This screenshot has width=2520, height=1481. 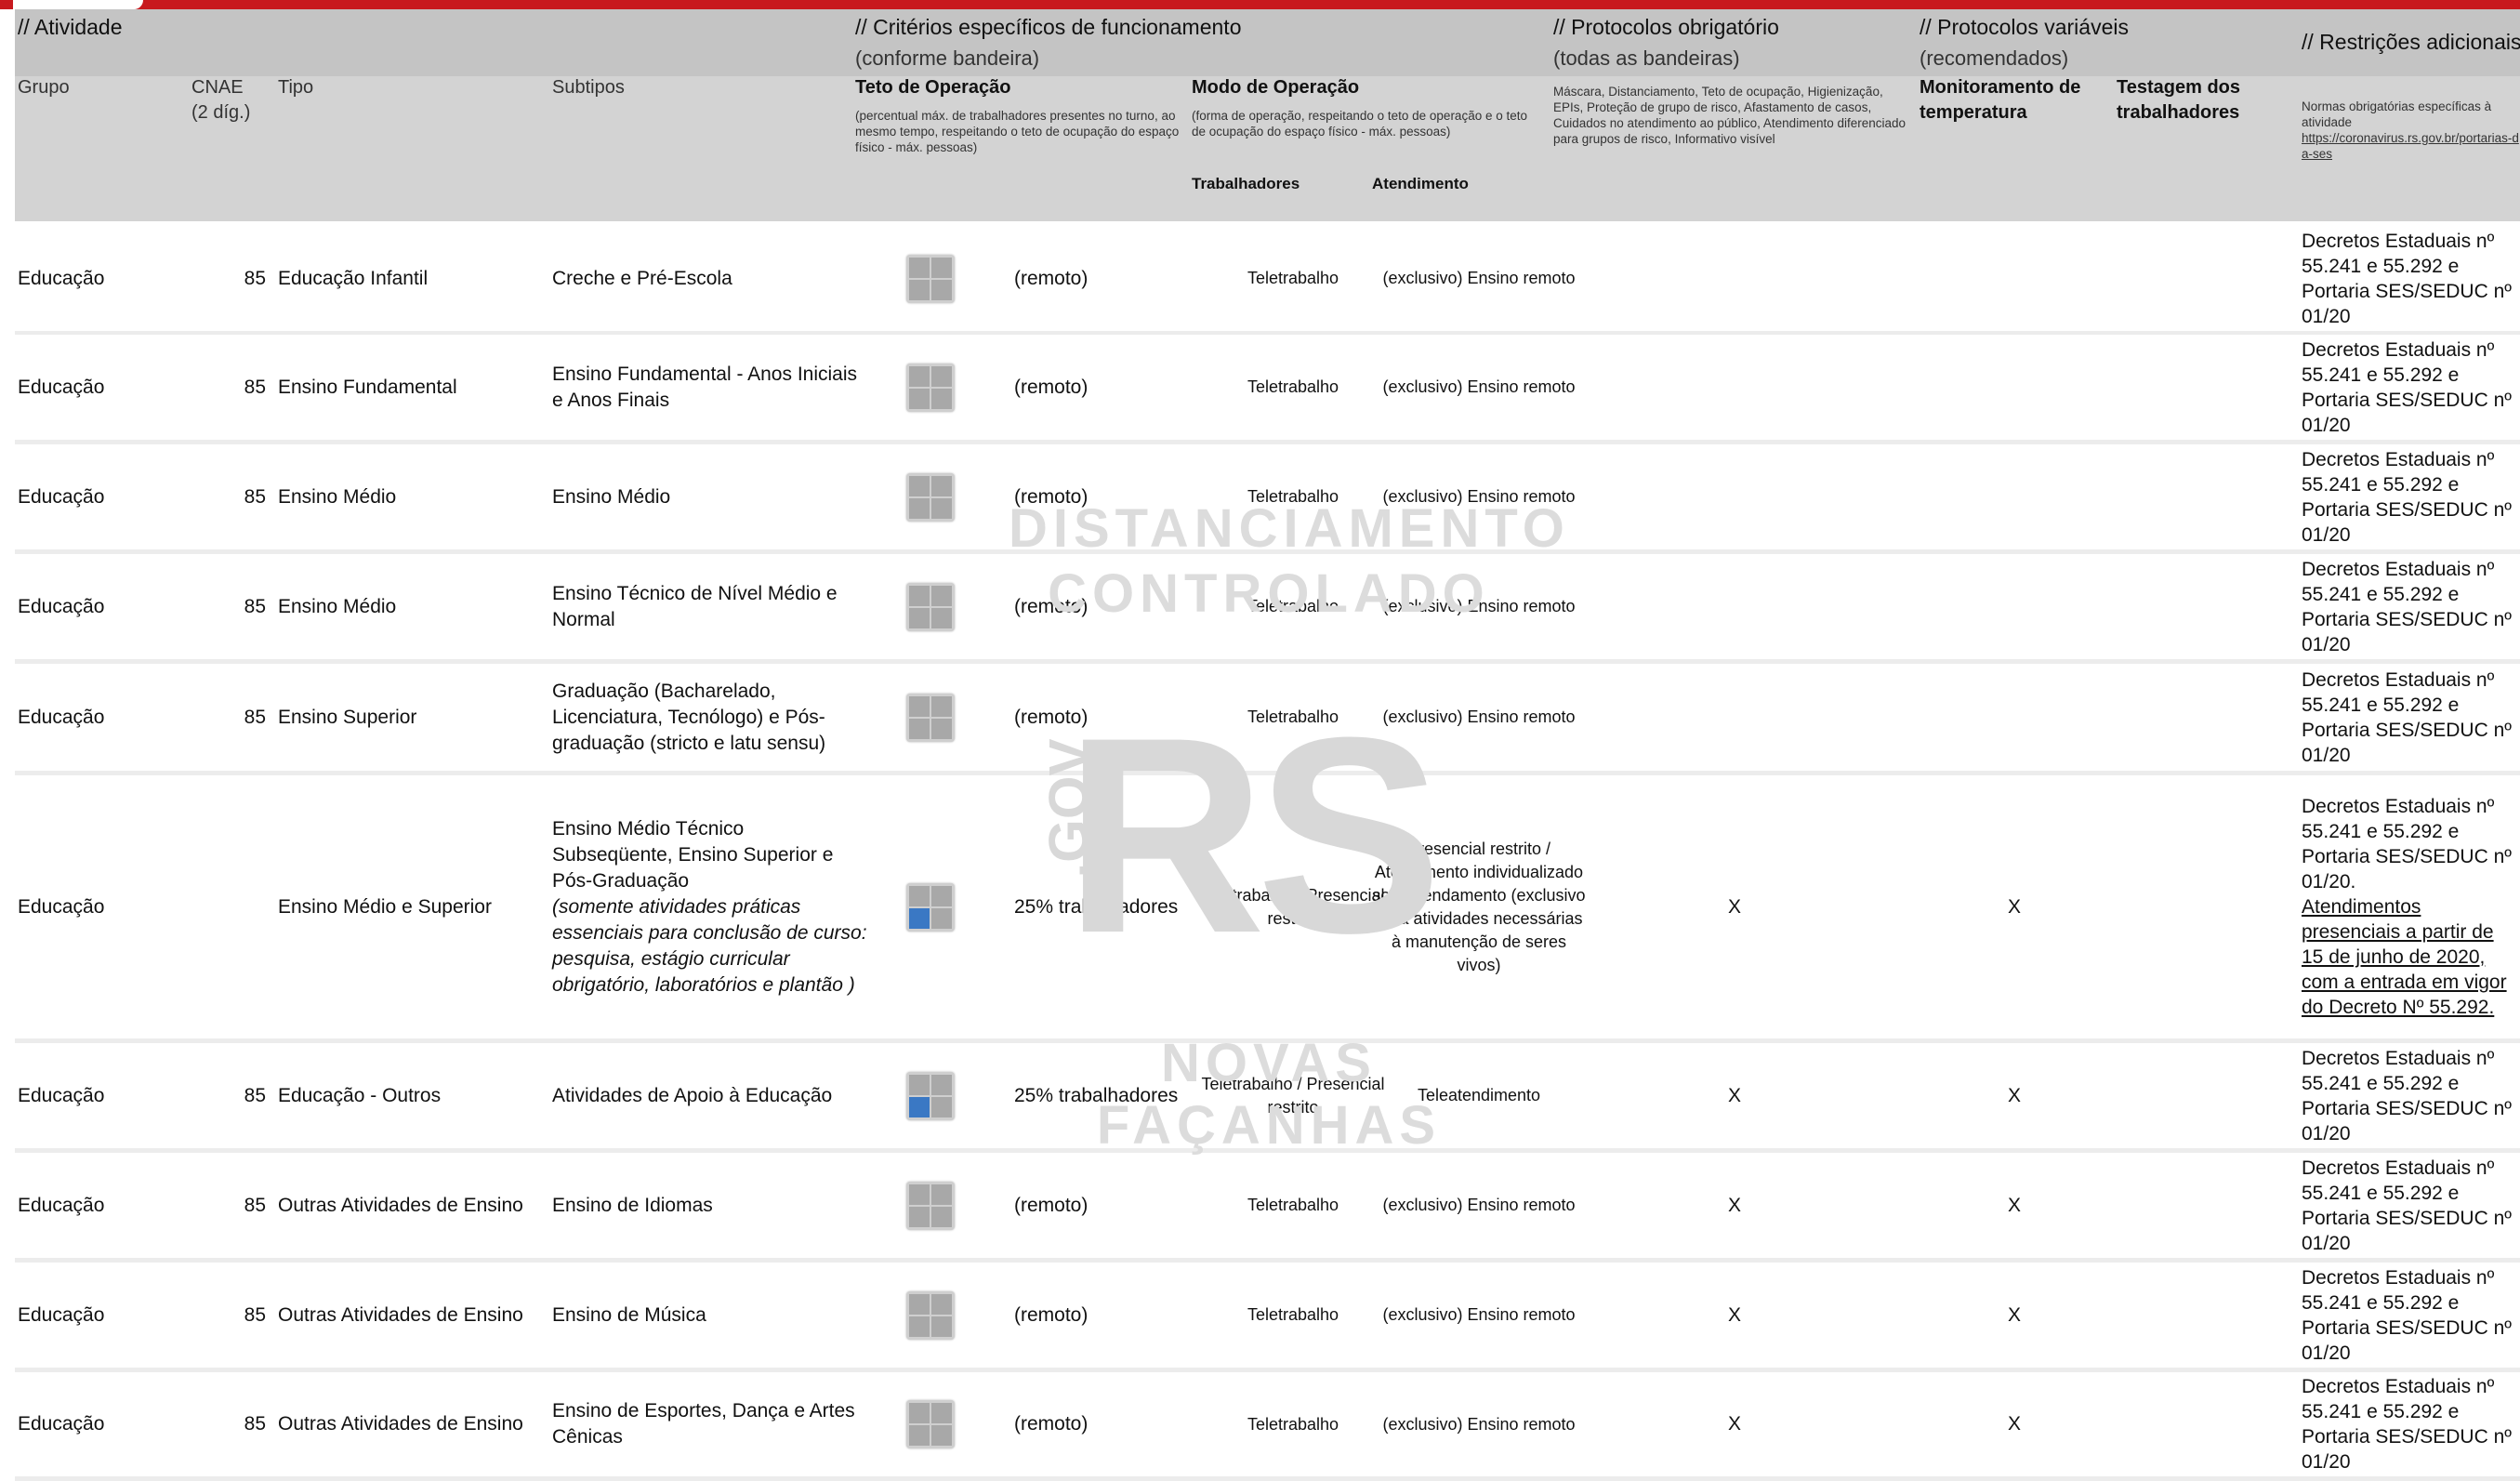 I want to click on cell-cnae, so click(x=228, y=906).